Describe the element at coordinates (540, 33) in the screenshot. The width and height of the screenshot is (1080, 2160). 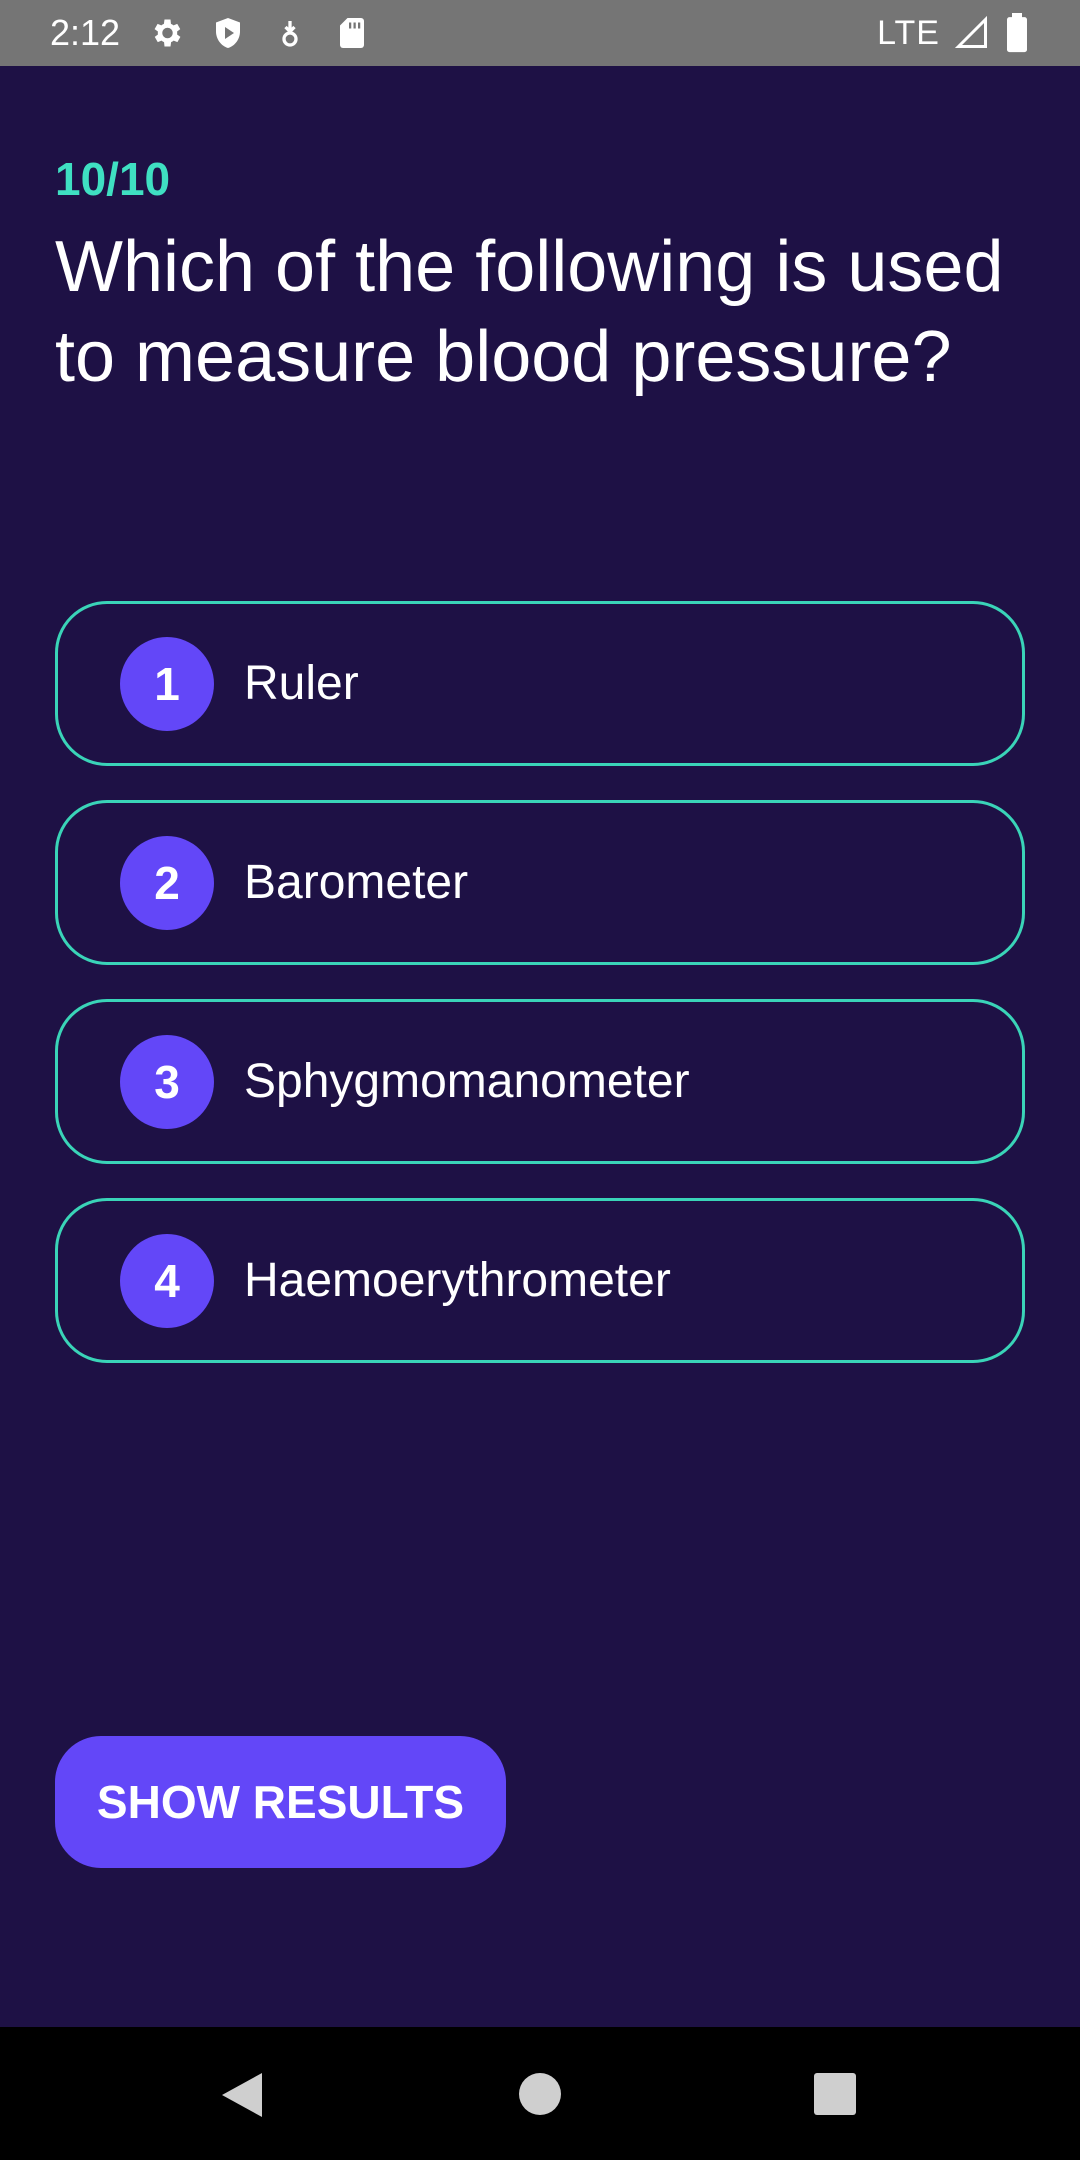
I see `status-bar: 2:12 LTE` at that location.